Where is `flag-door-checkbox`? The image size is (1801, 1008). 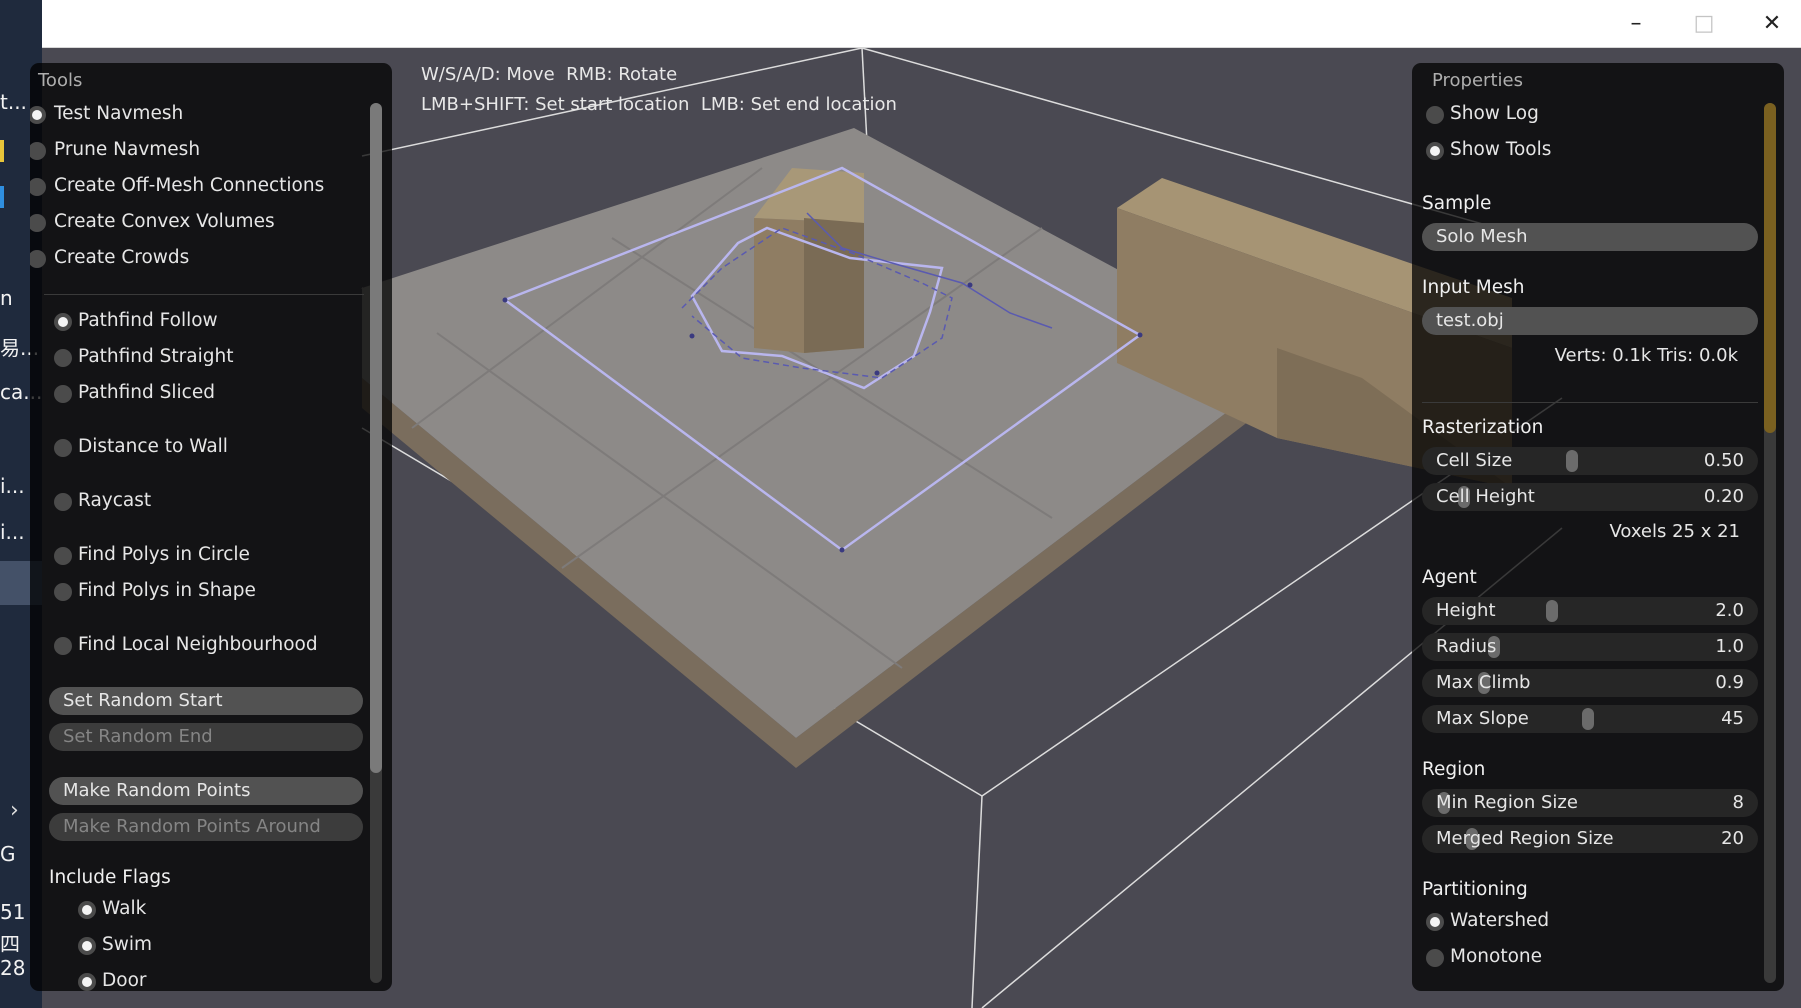 flag-door-checkbox is located at coordinates (87, 982).